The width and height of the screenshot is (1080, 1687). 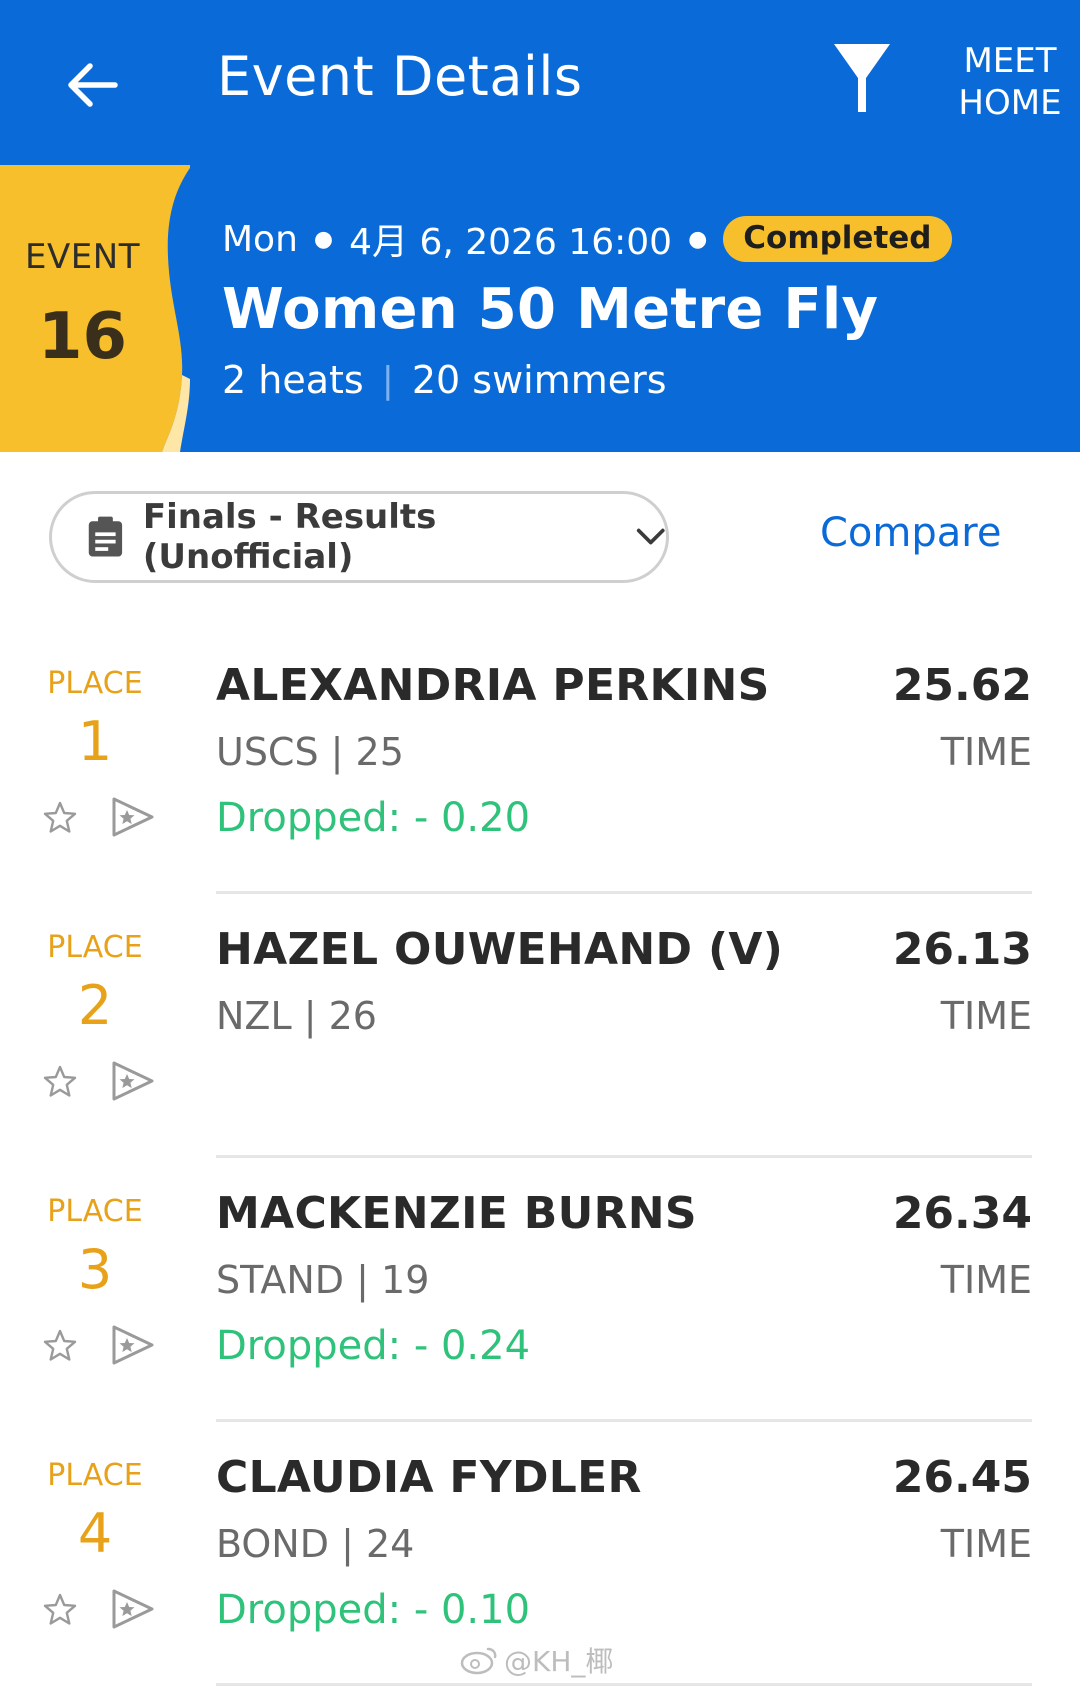 I want to click on chevron-down-icon, so click(x=650, y=536).